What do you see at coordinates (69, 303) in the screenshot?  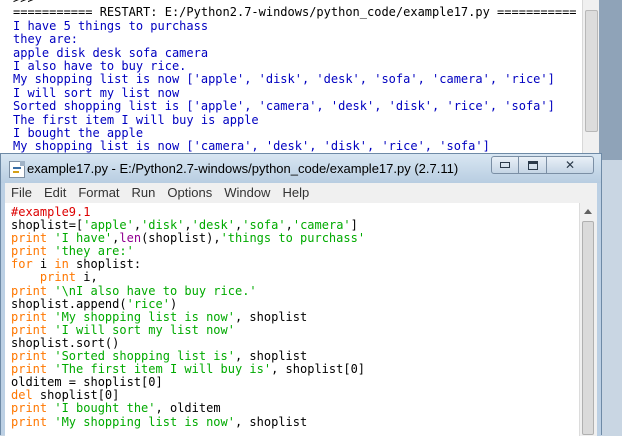 I see `code-token: shoplist.append(` at bounding box center [69, 303].